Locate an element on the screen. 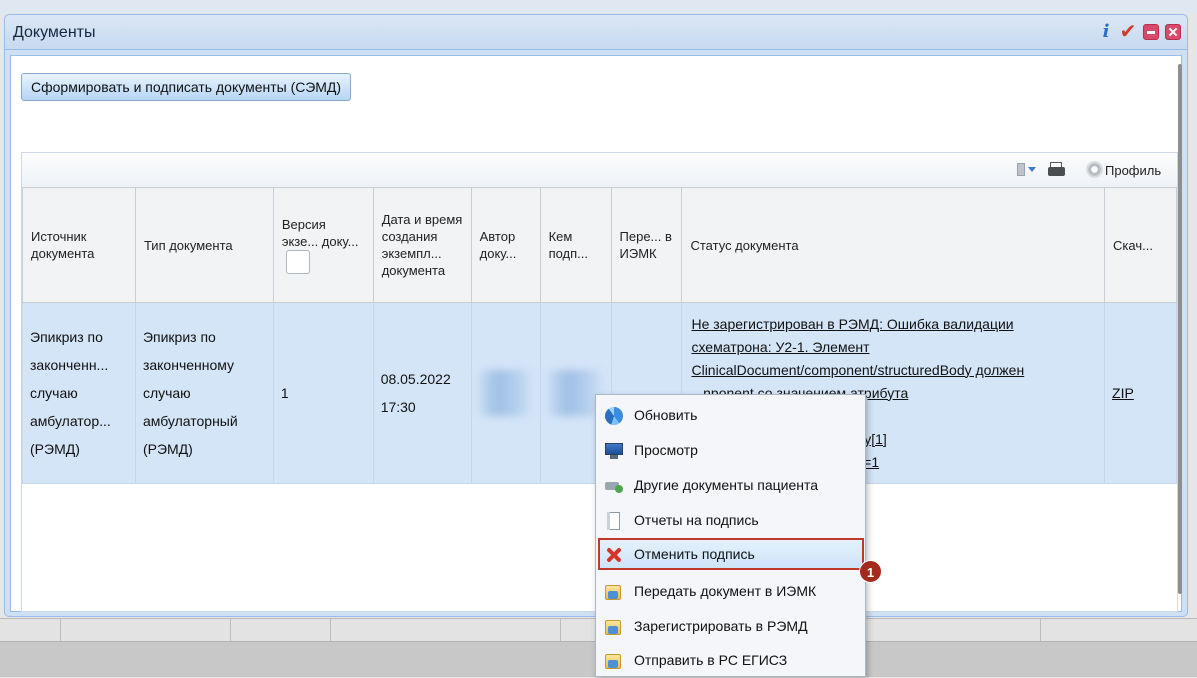 Image resolution: width=1197 pixels, height=678 pixels. menu-item-view: Просмотр is located at coordinates (730, 451).